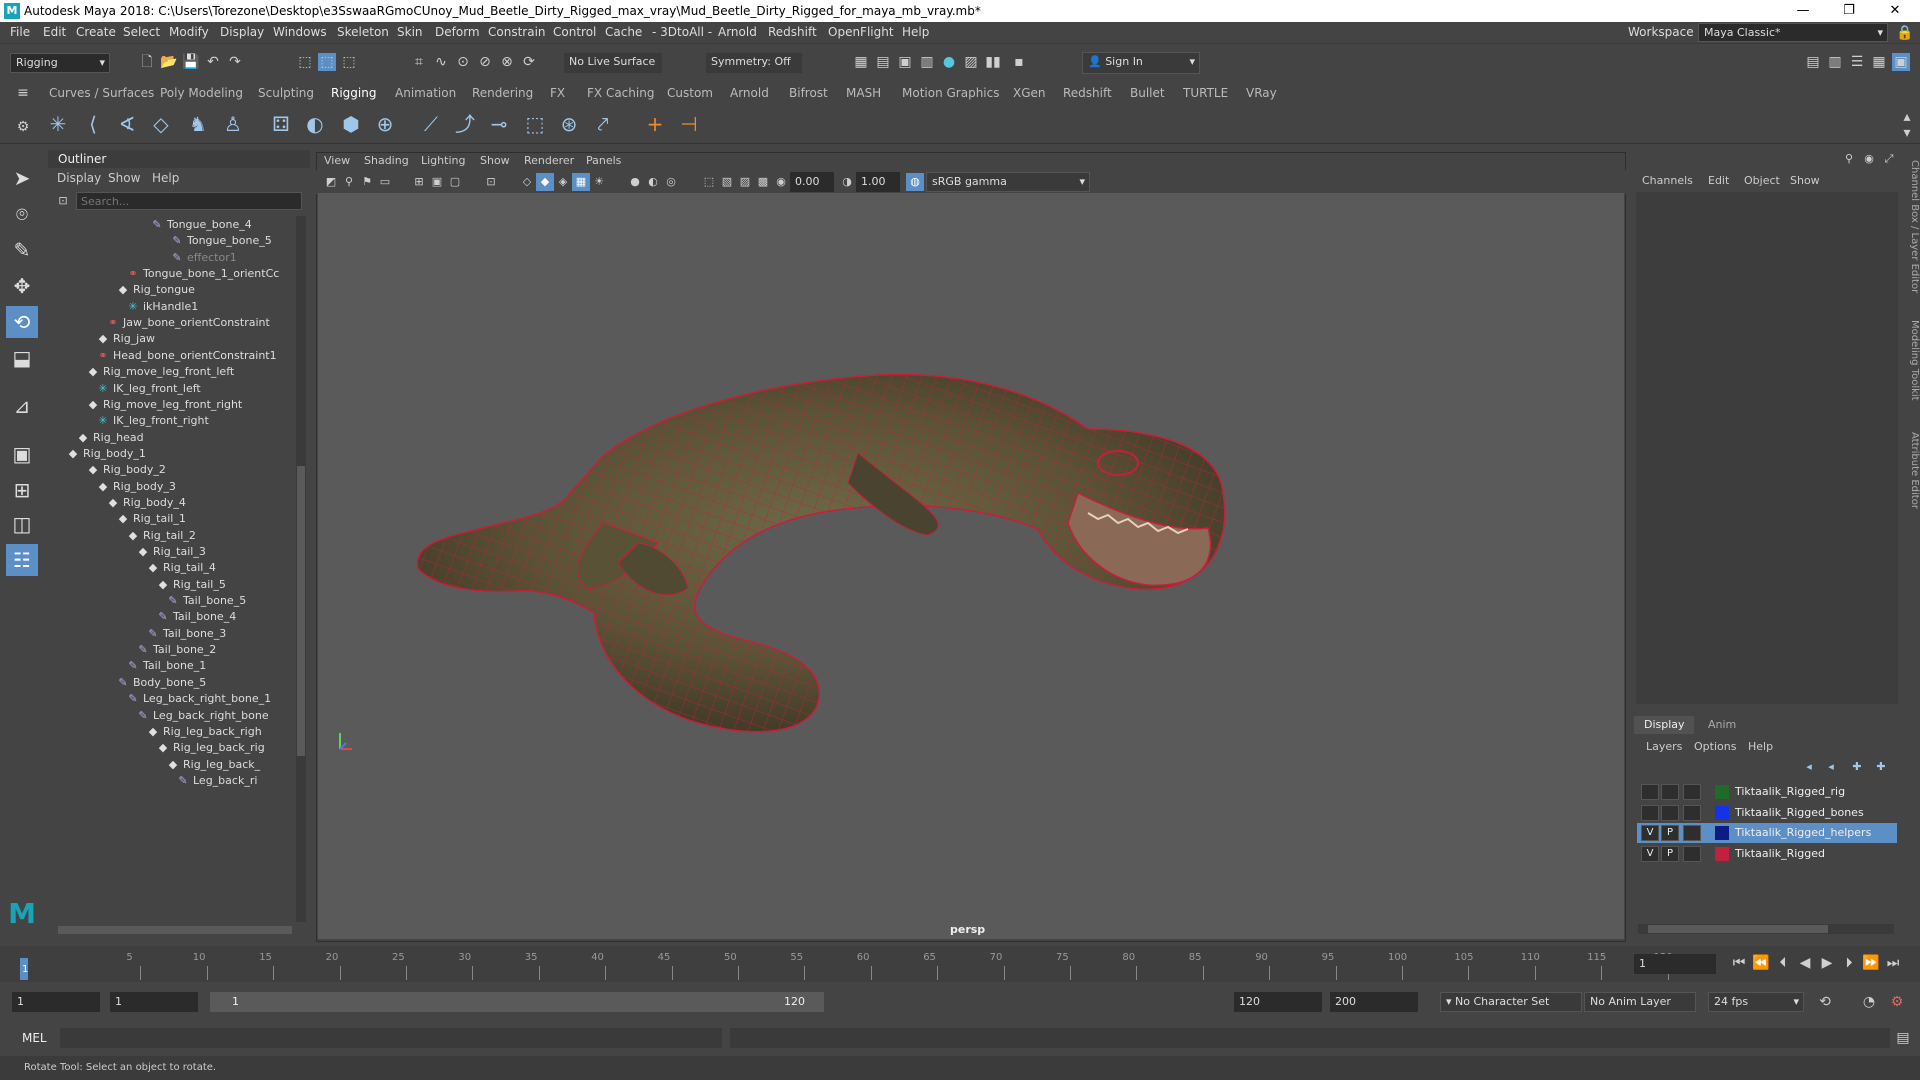 This screenshot has height=1080, width=1920. Describe the element at coordinates (24, 969) in the screenshot. I see `current-time-marker: 1` at that location.